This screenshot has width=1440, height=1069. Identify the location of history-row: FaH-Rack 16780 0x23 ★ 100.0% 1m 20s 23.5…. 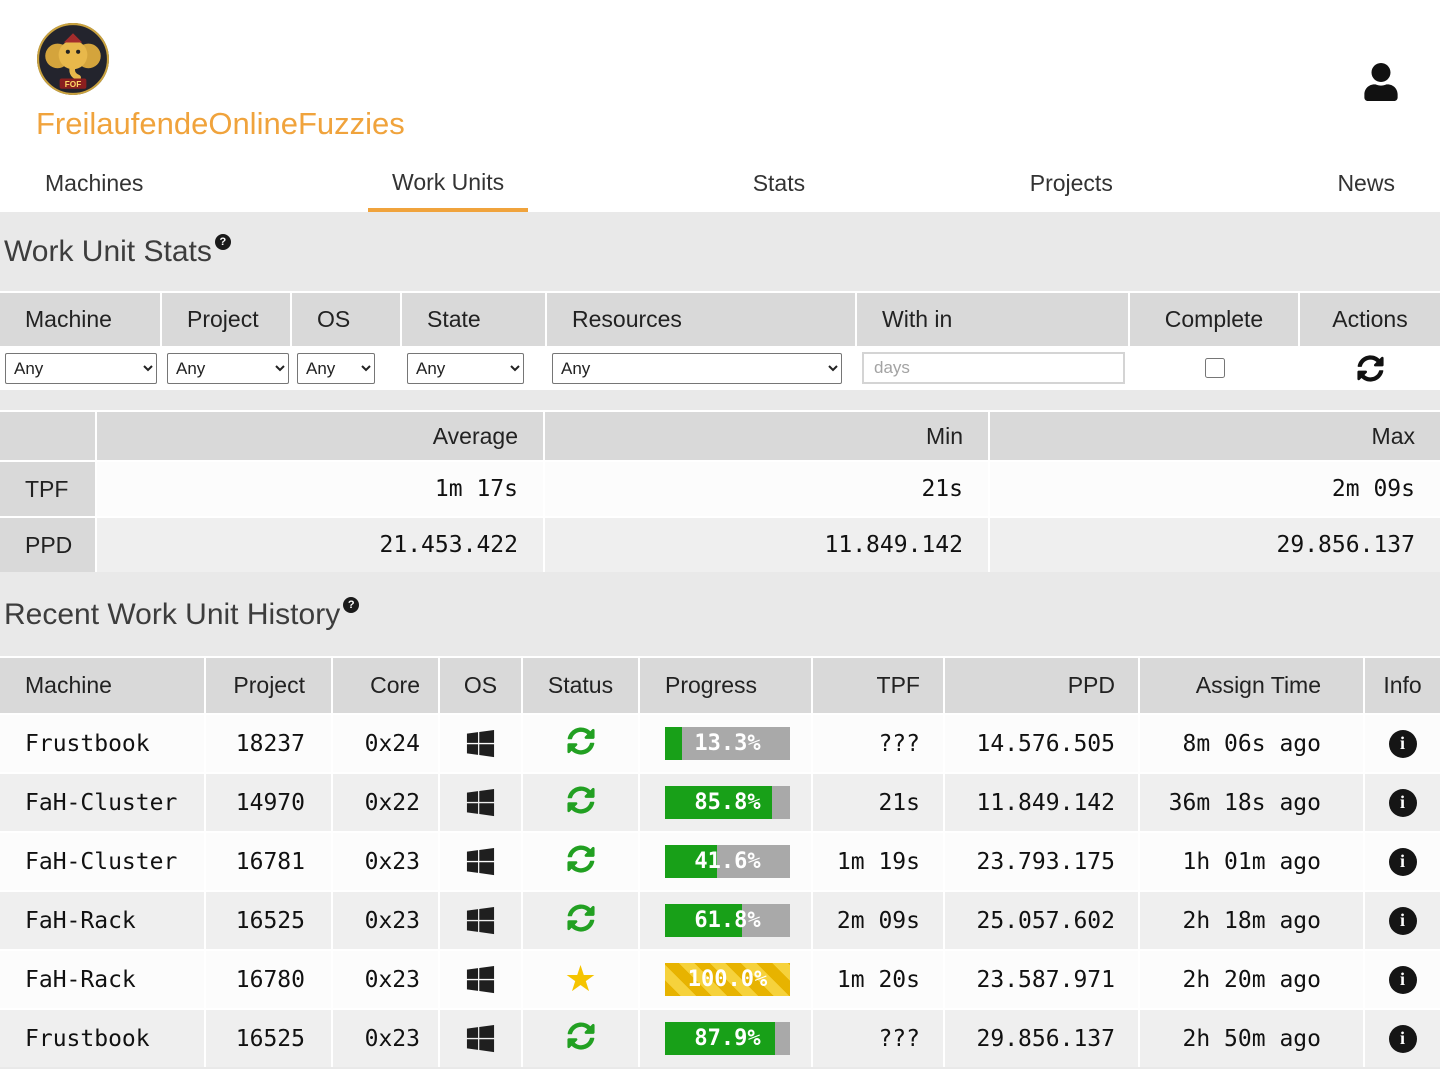
(720, 978).